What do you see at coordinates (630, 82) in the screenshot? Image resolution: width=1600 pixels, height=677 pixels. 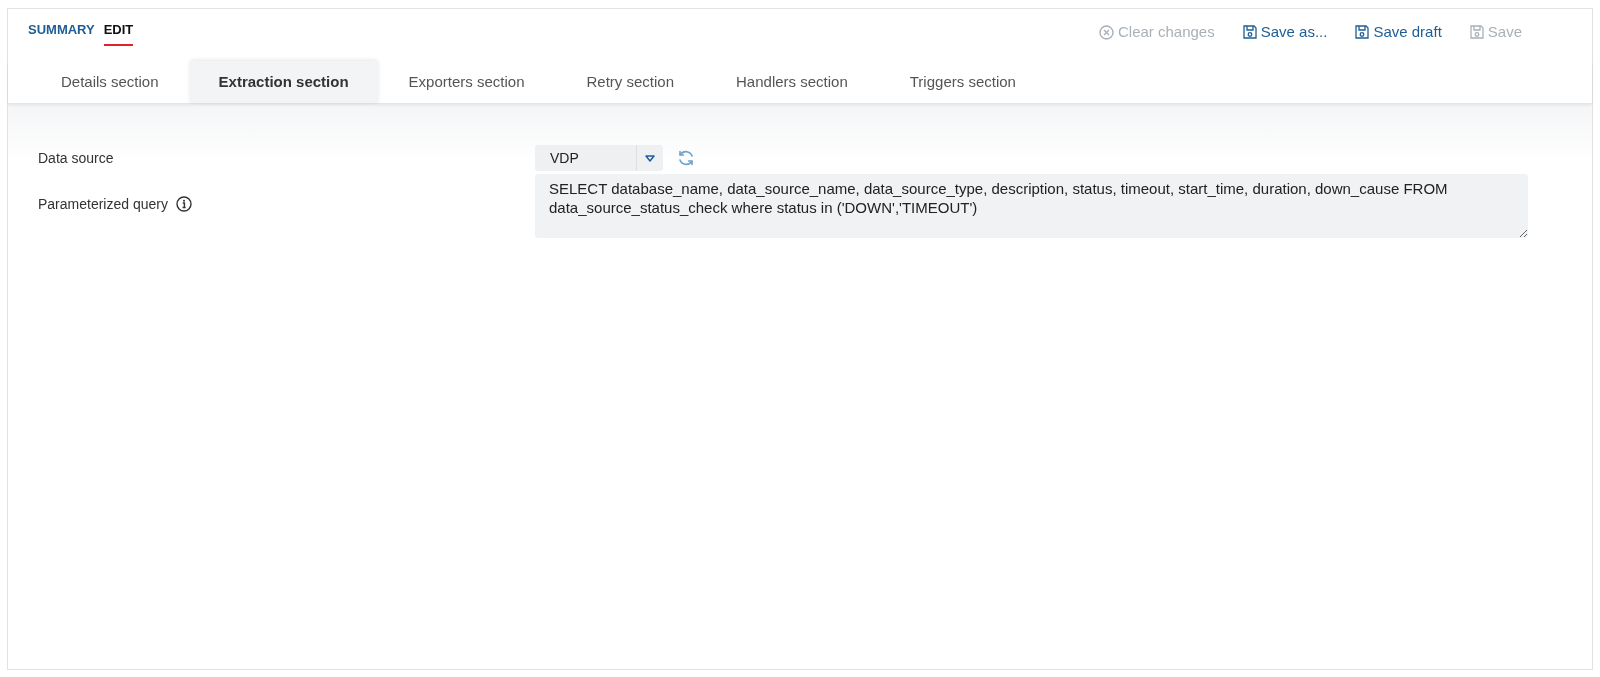 I see `section-tab: Retry section` at bounding box center [630, 82].